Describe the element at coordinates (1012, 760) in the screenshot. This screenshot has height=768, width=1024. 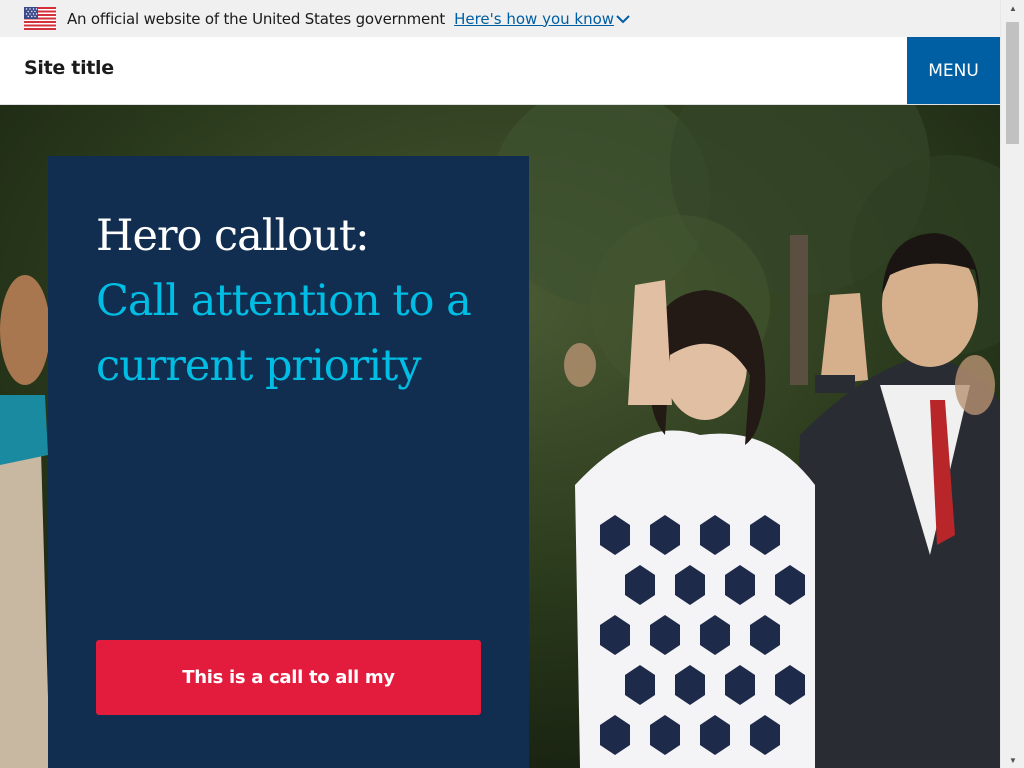
I see `scroll-down-arrow-icon: ▼` at that location.